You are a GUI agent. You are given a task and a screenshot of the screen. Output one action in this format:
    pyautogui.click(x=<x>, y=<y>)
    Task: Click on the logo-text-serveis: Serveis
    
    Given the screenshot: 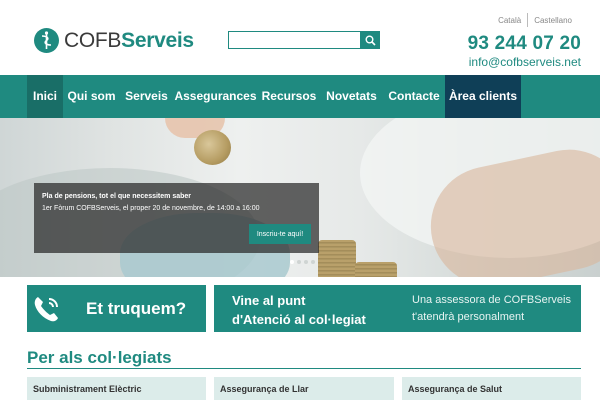 What is the action you would take?
    pyautogui.click(x=157, y=40)
    